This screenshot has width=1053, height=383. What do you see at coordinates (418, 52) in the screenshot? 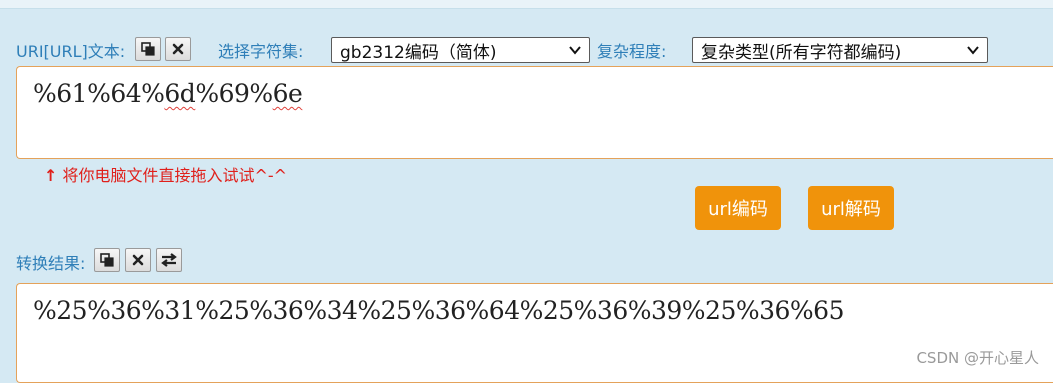
I see `charset-value: gb2312编码（简体)` at bounding box center [418, 52].